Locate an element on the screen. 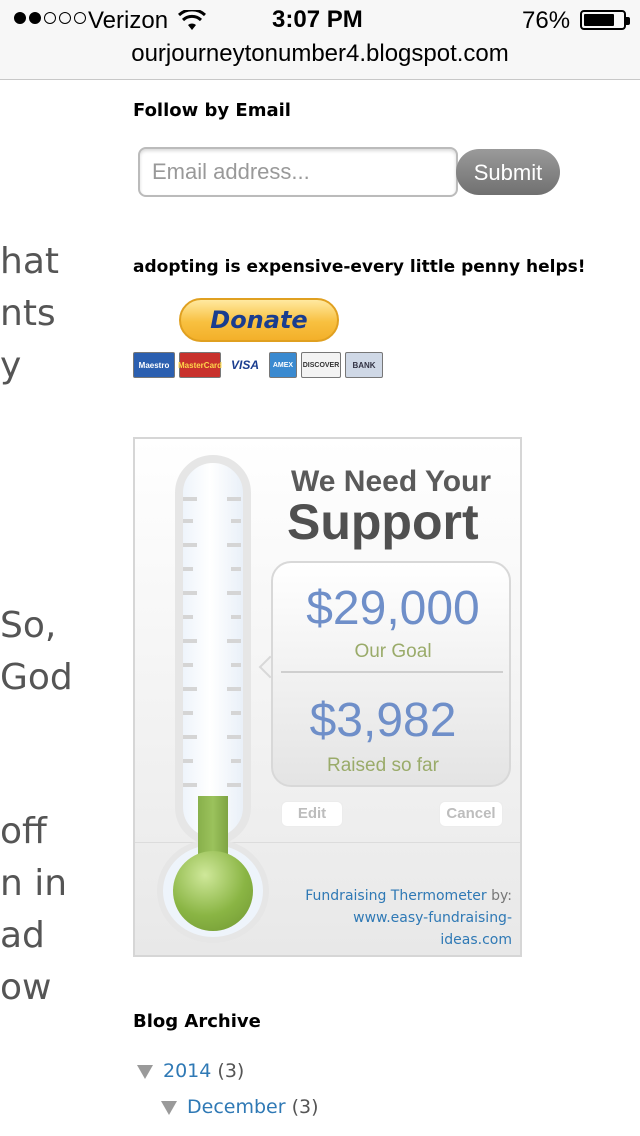 Image resolution: width=640 pixels, height=1136 pixels. cancel-button: Cancel is located at coordinates (471, 814).